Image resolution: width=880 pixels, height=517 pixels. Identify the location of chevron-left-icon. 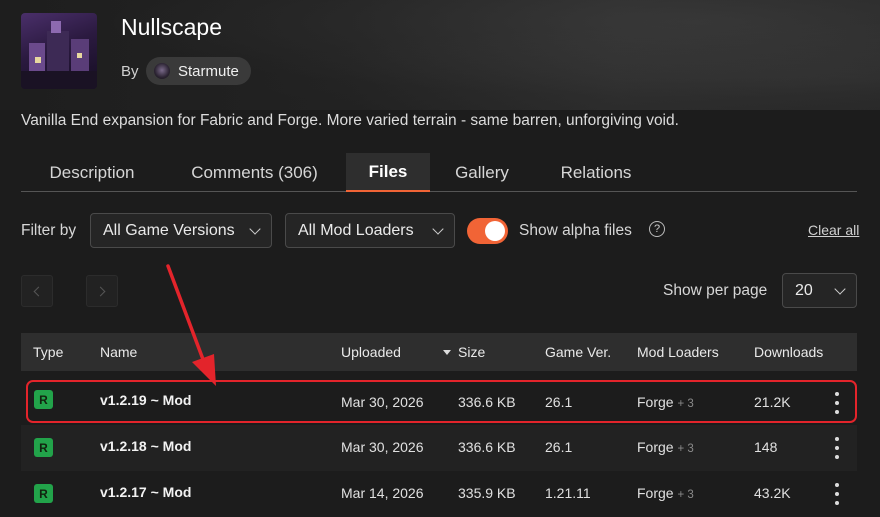
(38, 291).